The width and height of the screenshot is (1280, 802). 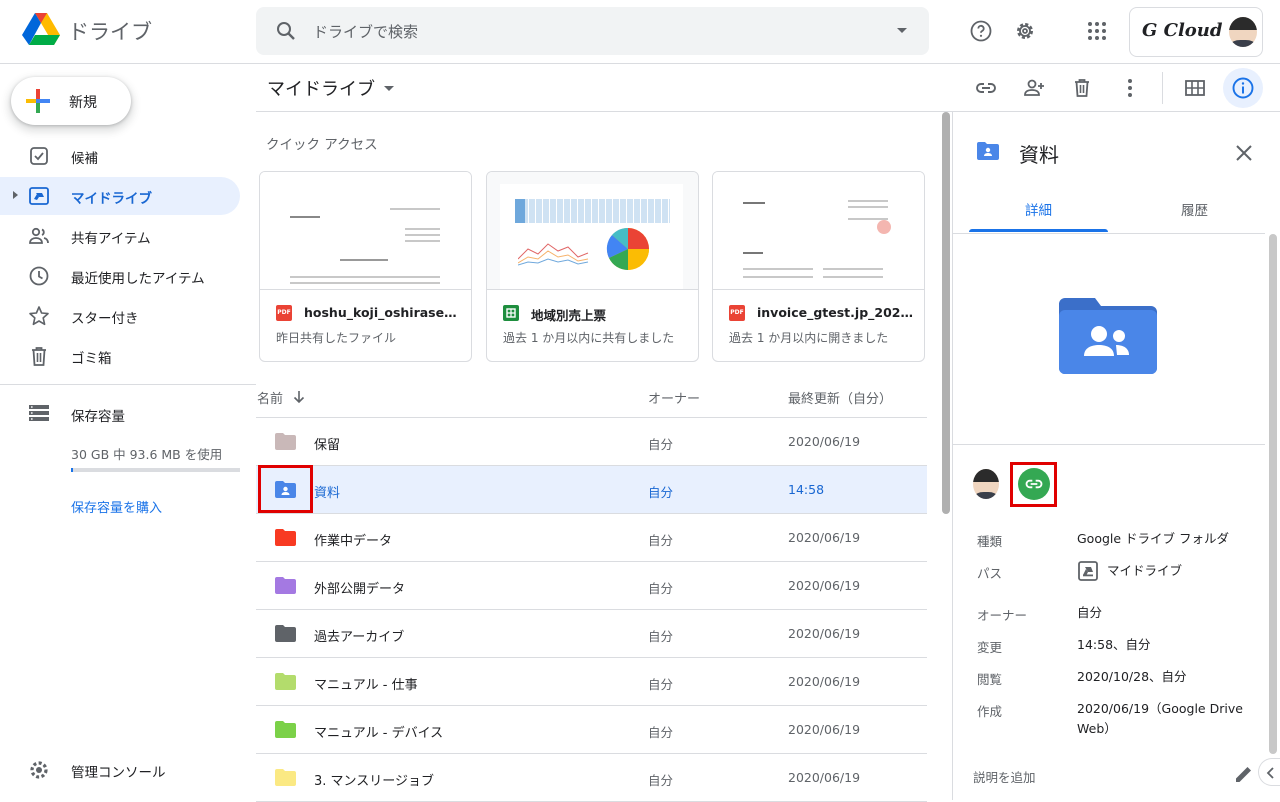 What do you see at coordinates (120, 236) in the screenshot?
I see `sidebar-item-shared: 共有アイテム` at bounding box center [120, 236].